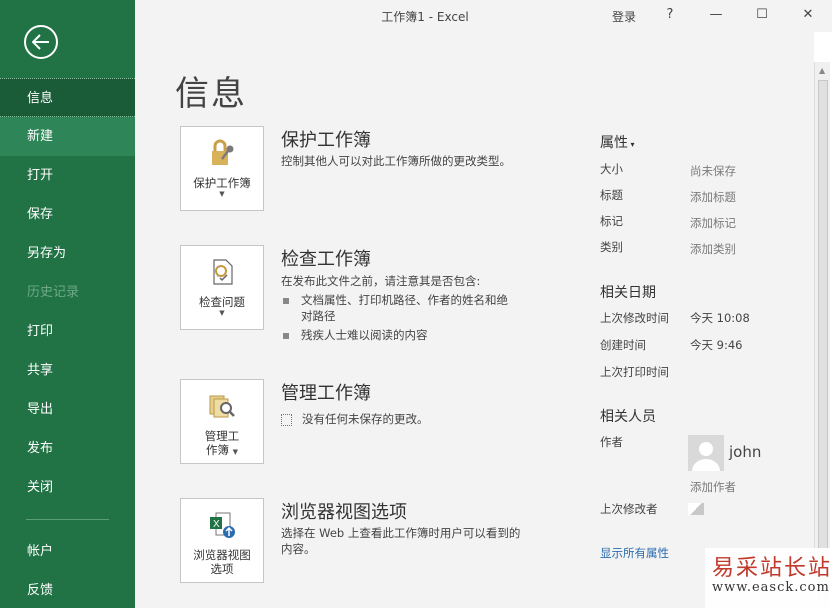 This screenshot has height=608, width=832. What do you see at coordinates (713, 487) in the screenshot?
I see `add-author-link: 添加作者` at bounding box center [713, 487].